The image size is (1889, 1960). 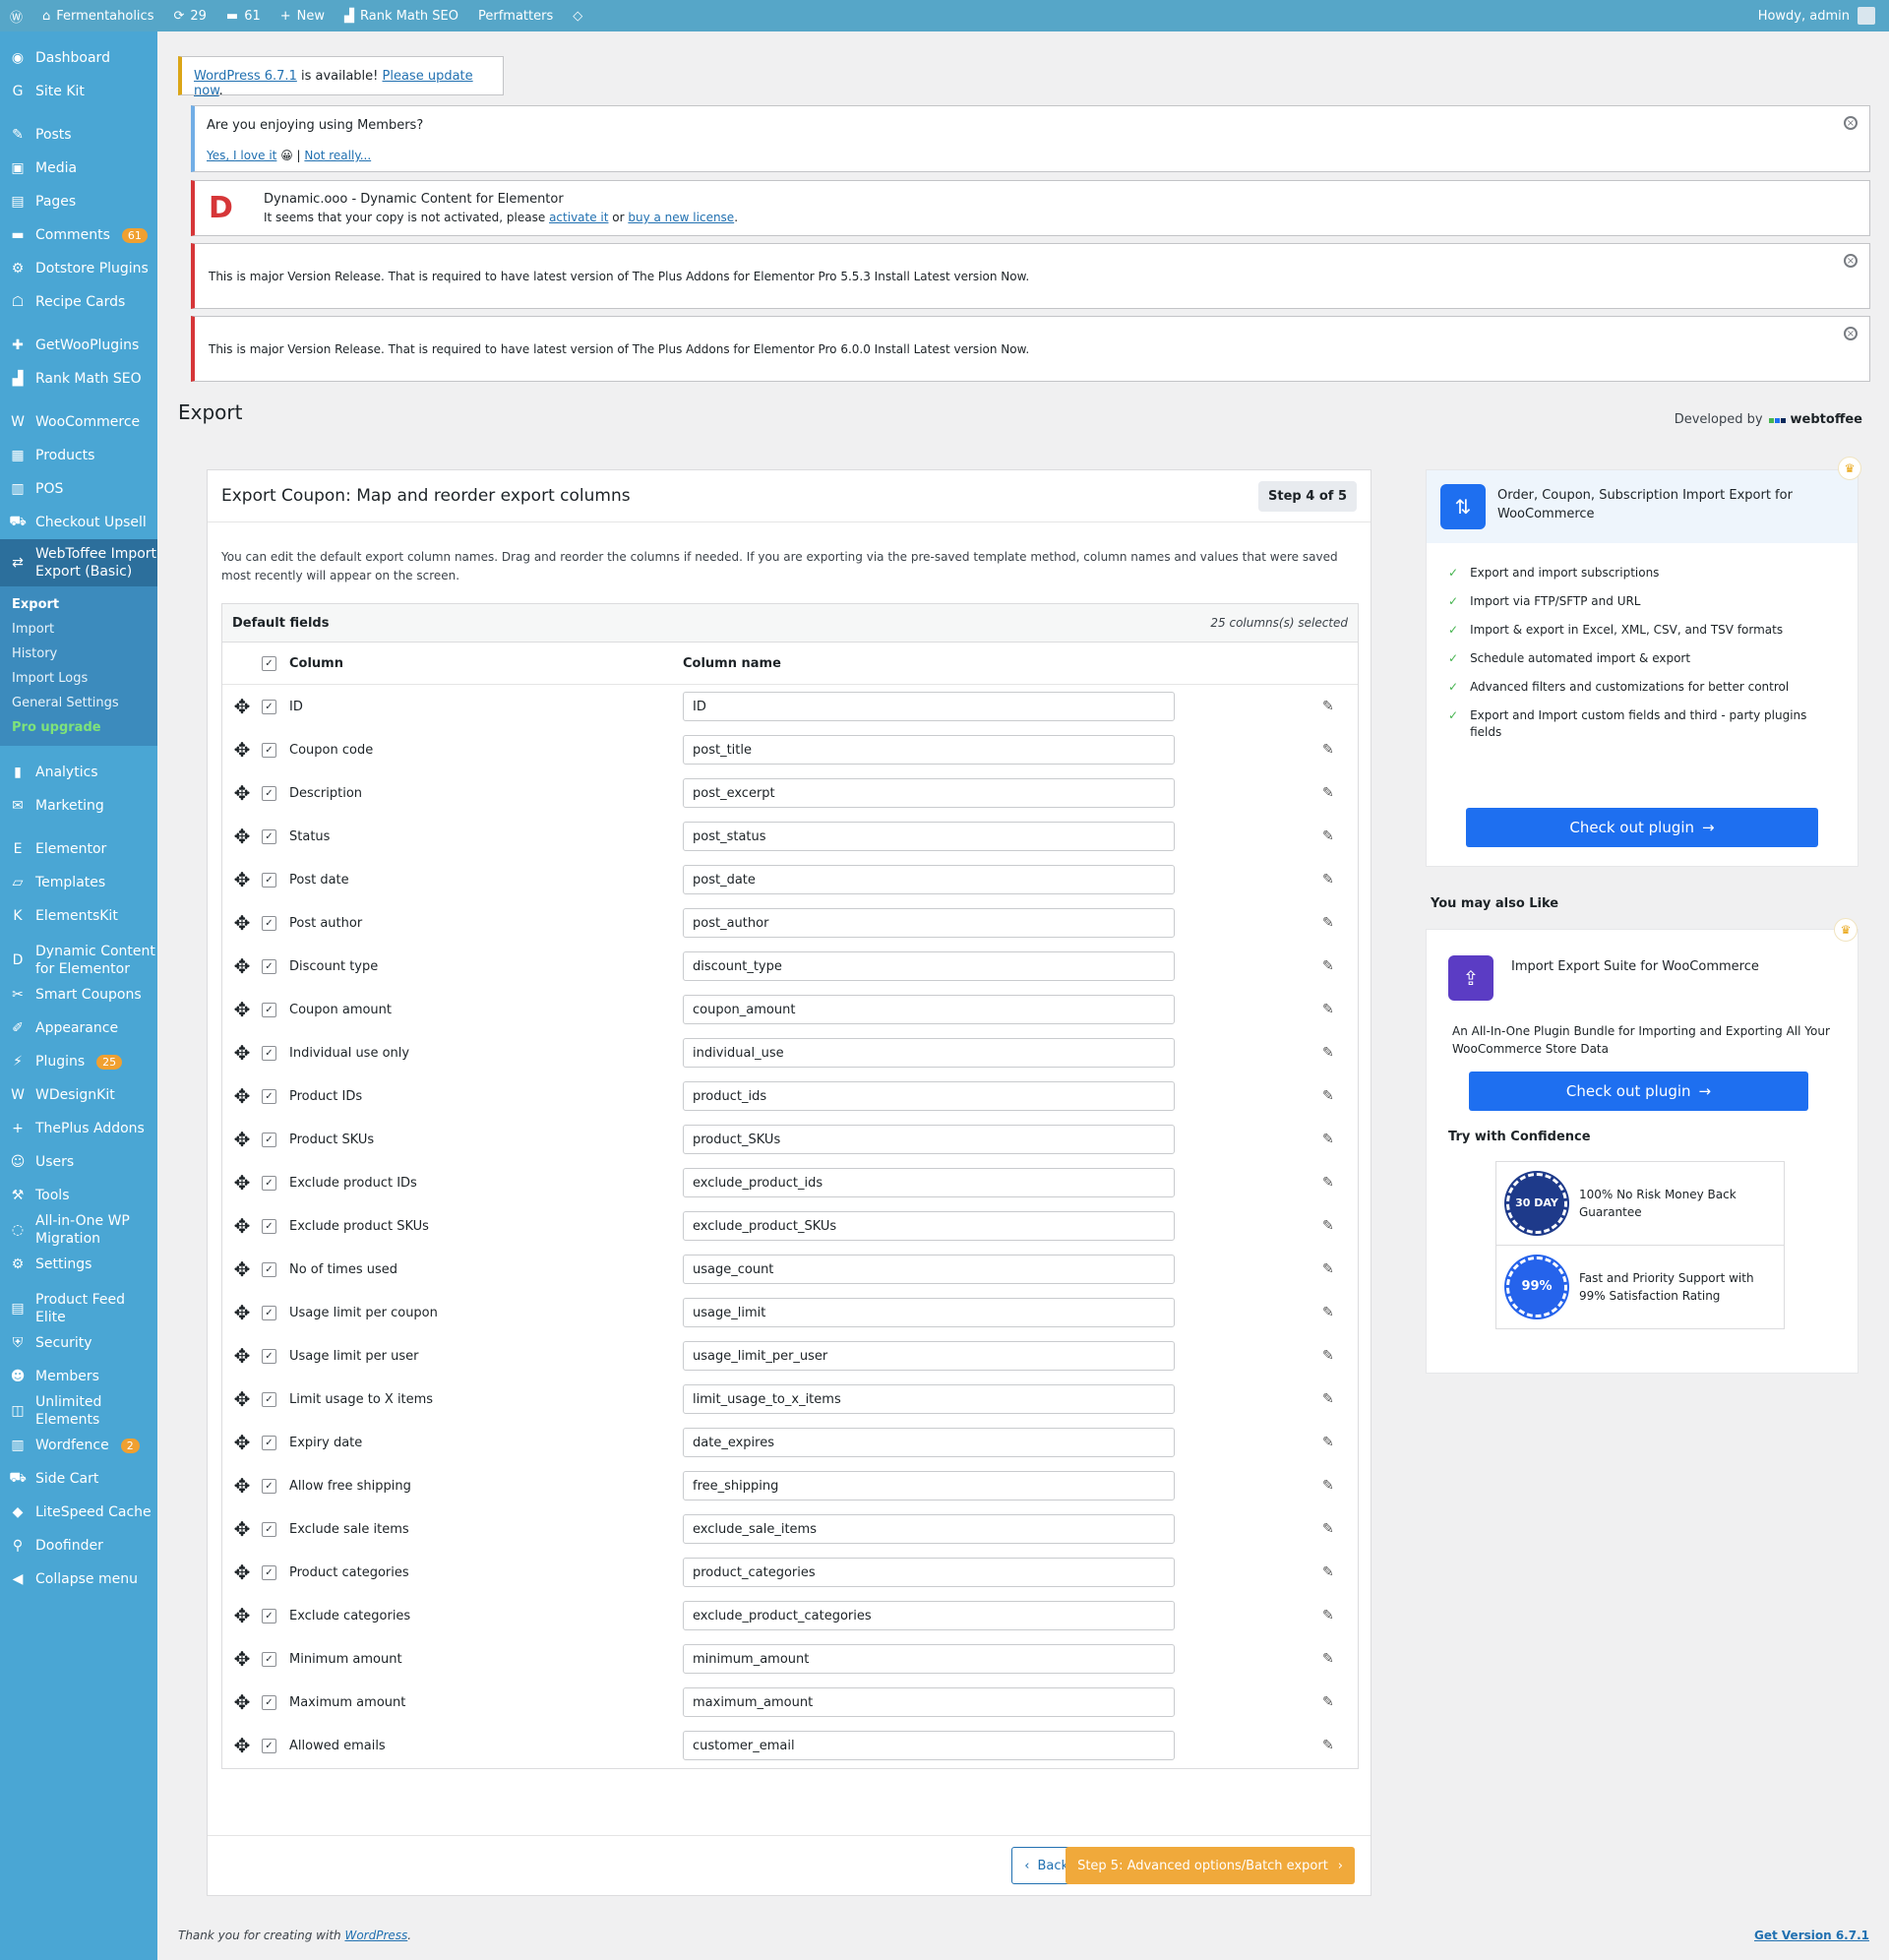 I want to click on updates-link: ⟳ 29, so click(x=189, y=15).